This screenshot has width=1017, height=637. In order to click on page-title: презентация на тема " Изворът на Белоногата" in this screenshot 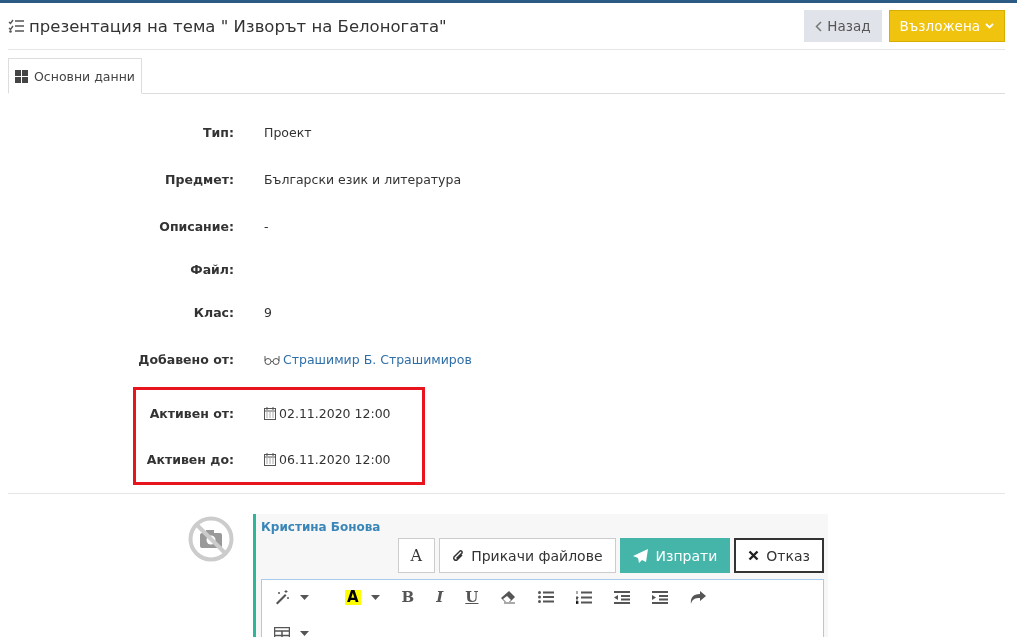, I will do `click(238, 26)`.